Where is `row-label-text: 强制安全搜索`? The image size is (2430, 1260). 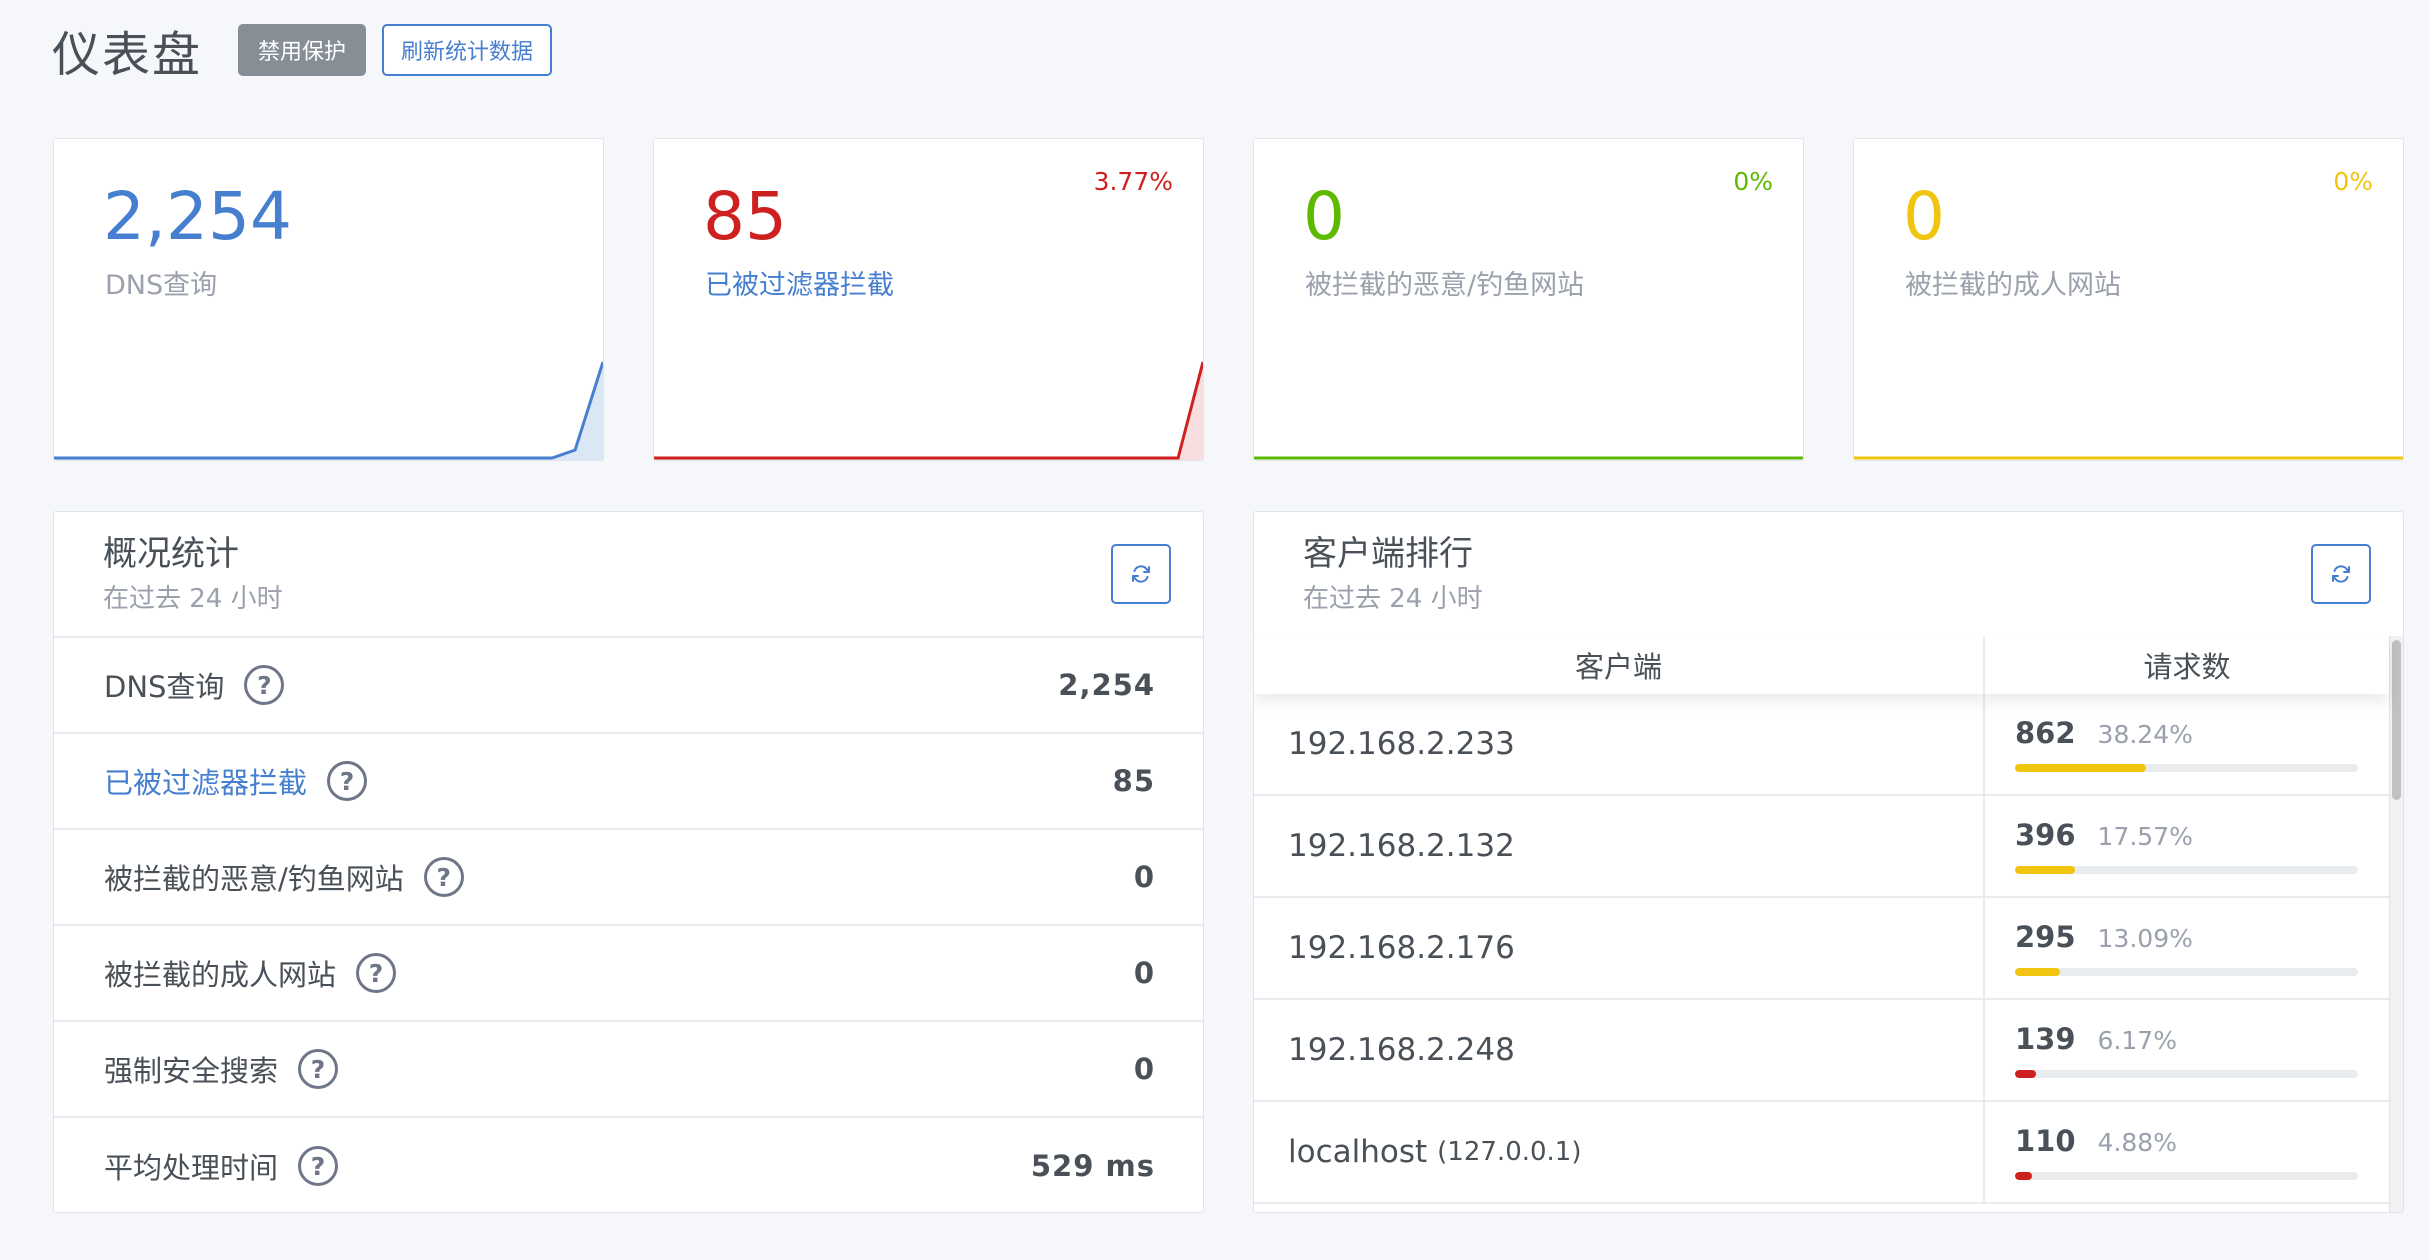
row-label-text: 强制安全搜索 is located at coordinates (191, 1071).